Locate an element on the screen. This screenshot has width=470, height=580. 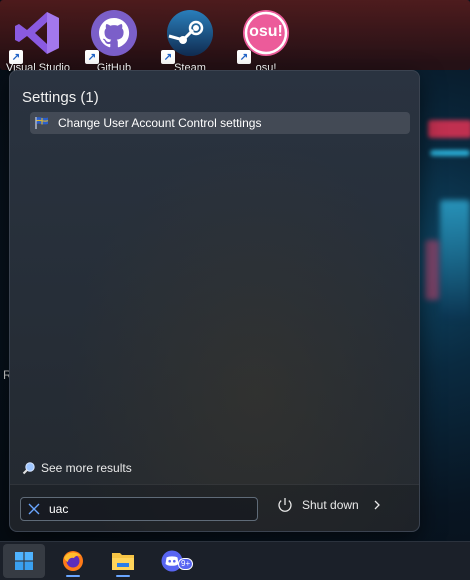
visual-studio-icon: ↗ is located at coordinates (36, 36).